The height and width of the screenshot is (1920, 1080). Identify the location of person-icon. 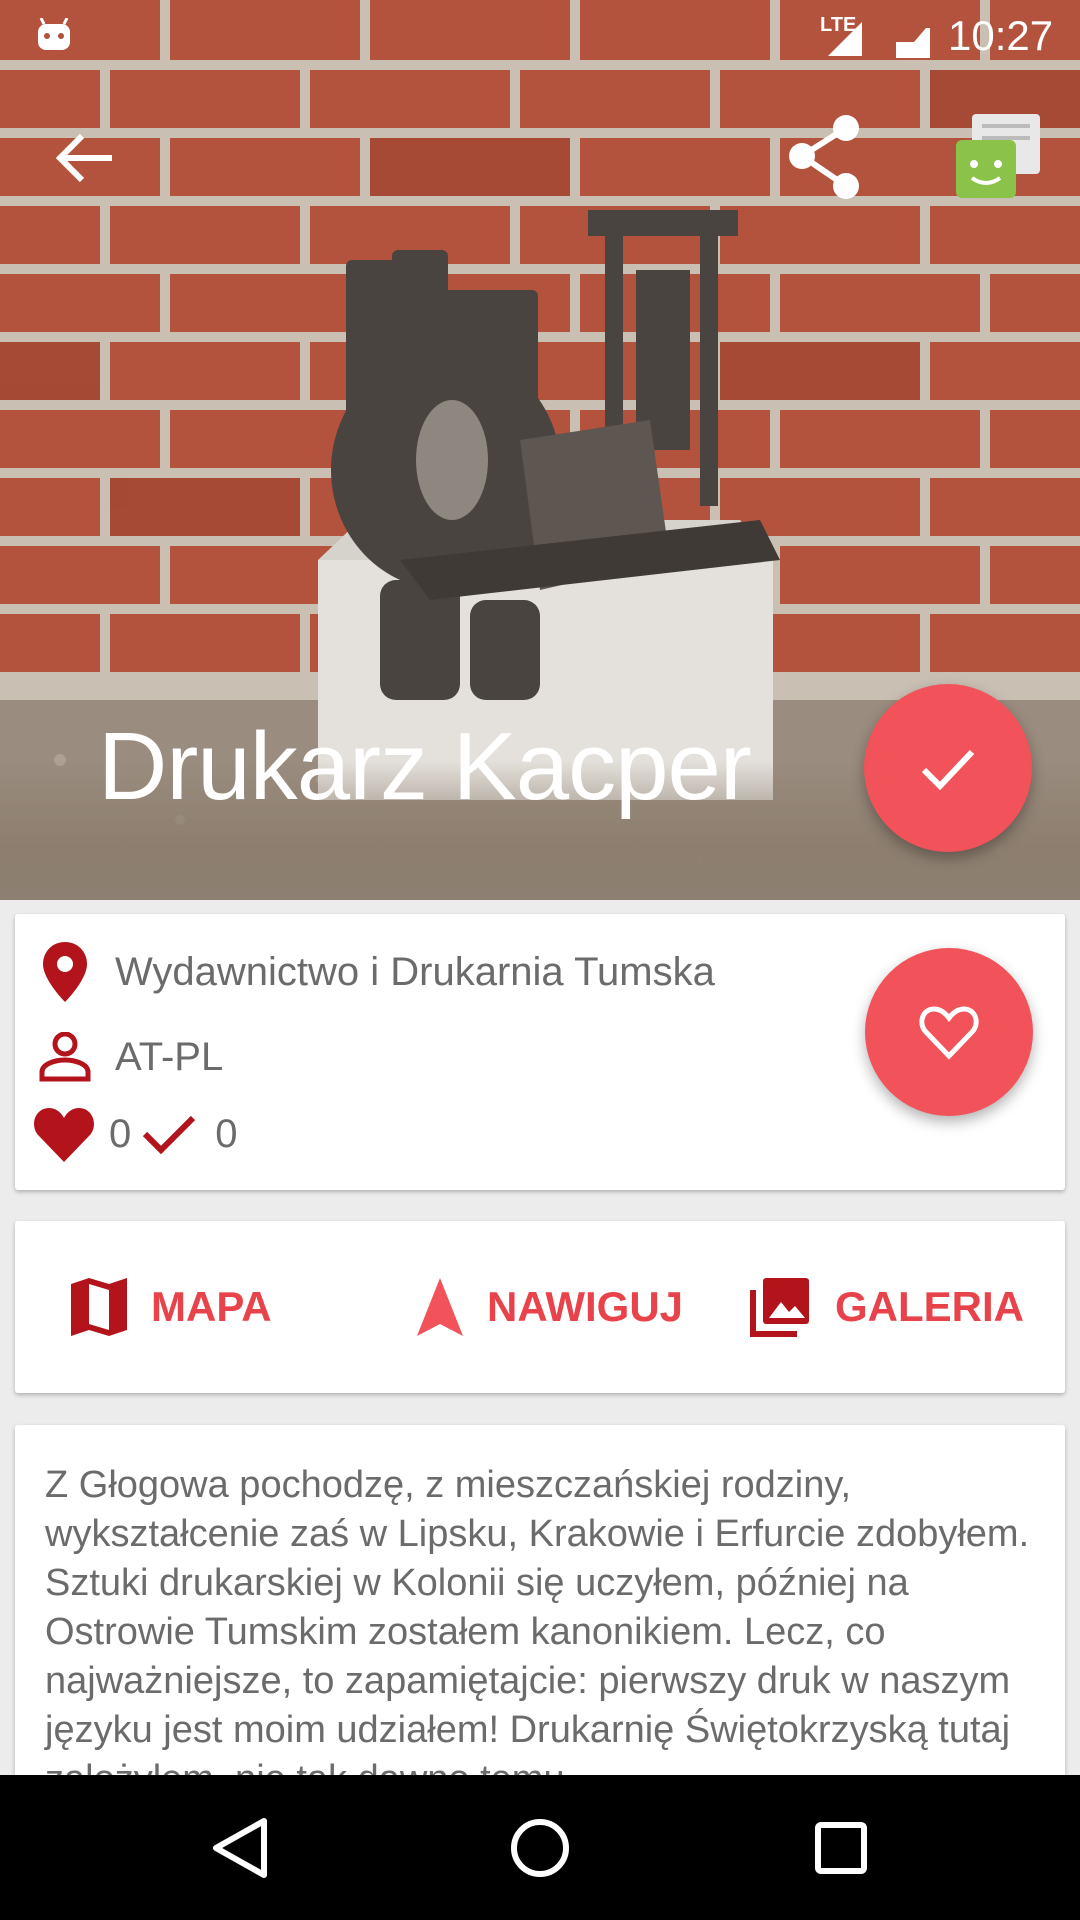
(65, 1057).